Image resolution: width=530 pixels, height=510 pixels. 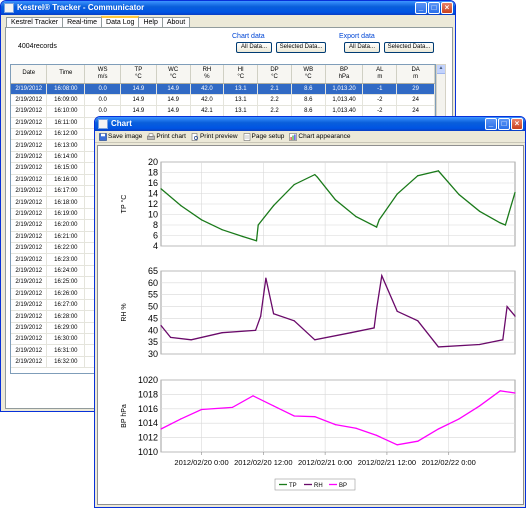 What do you see at coordinates (66, 74) in the screenshot?
I see `column-header: Time` at bounding box center [66, 74].